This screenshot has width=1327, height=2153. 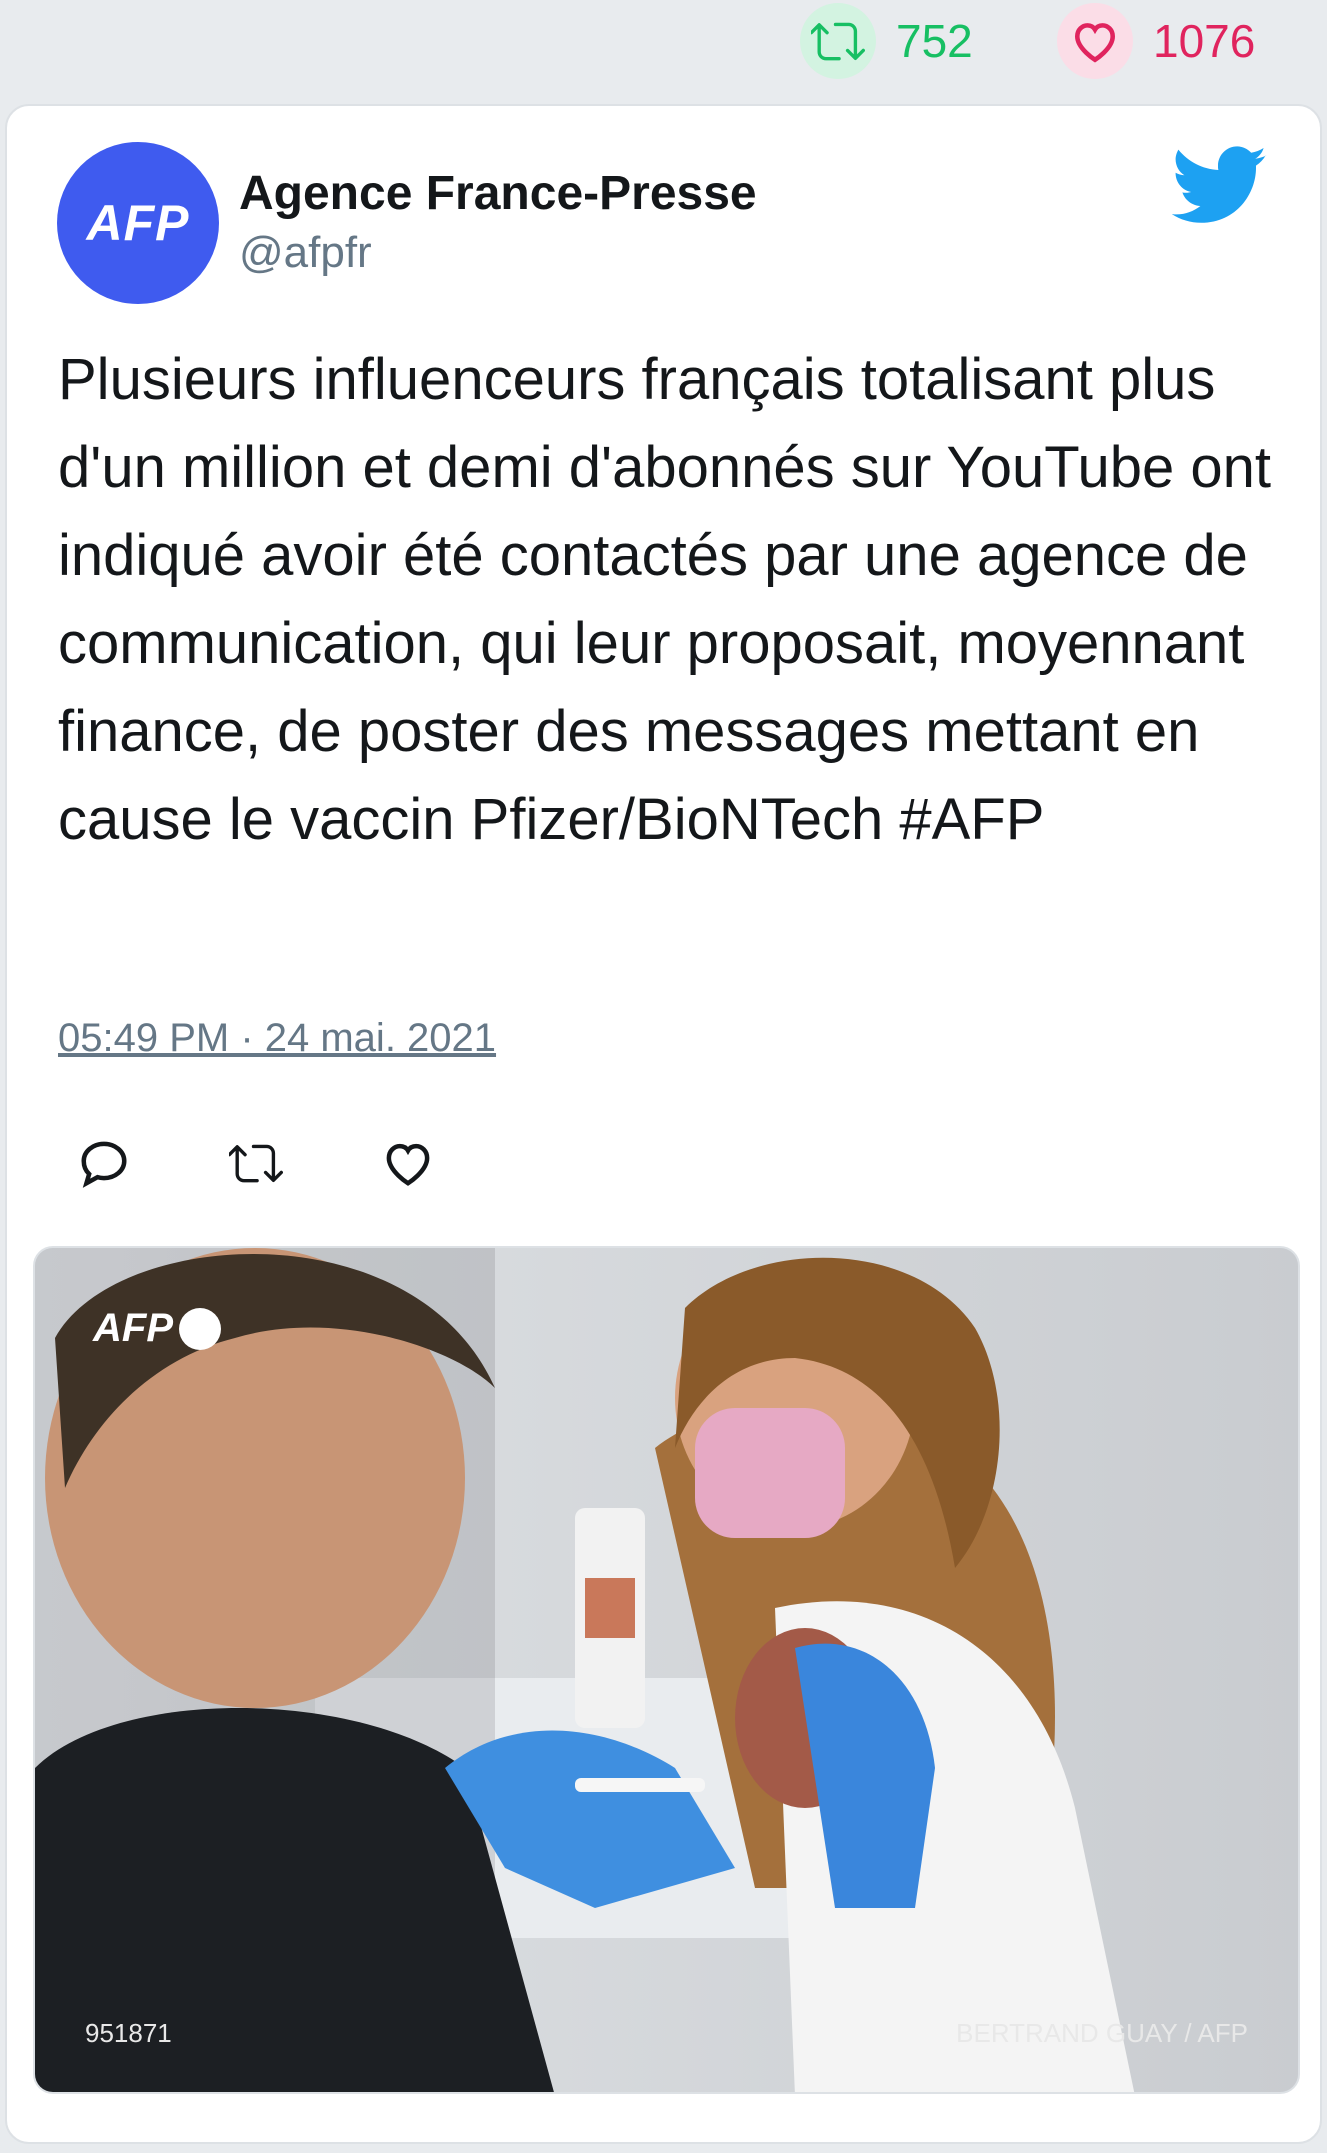 What do you see at coordinates (104, 1163) in the screenshot?
I see `reply-icon` at bounding box center [104, 1163].